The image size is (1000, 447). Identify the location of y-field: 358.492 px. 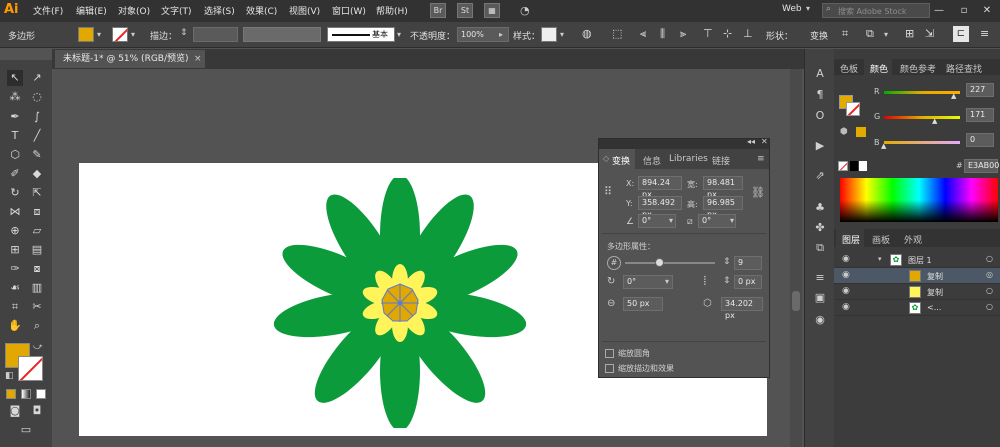
(660, 207).